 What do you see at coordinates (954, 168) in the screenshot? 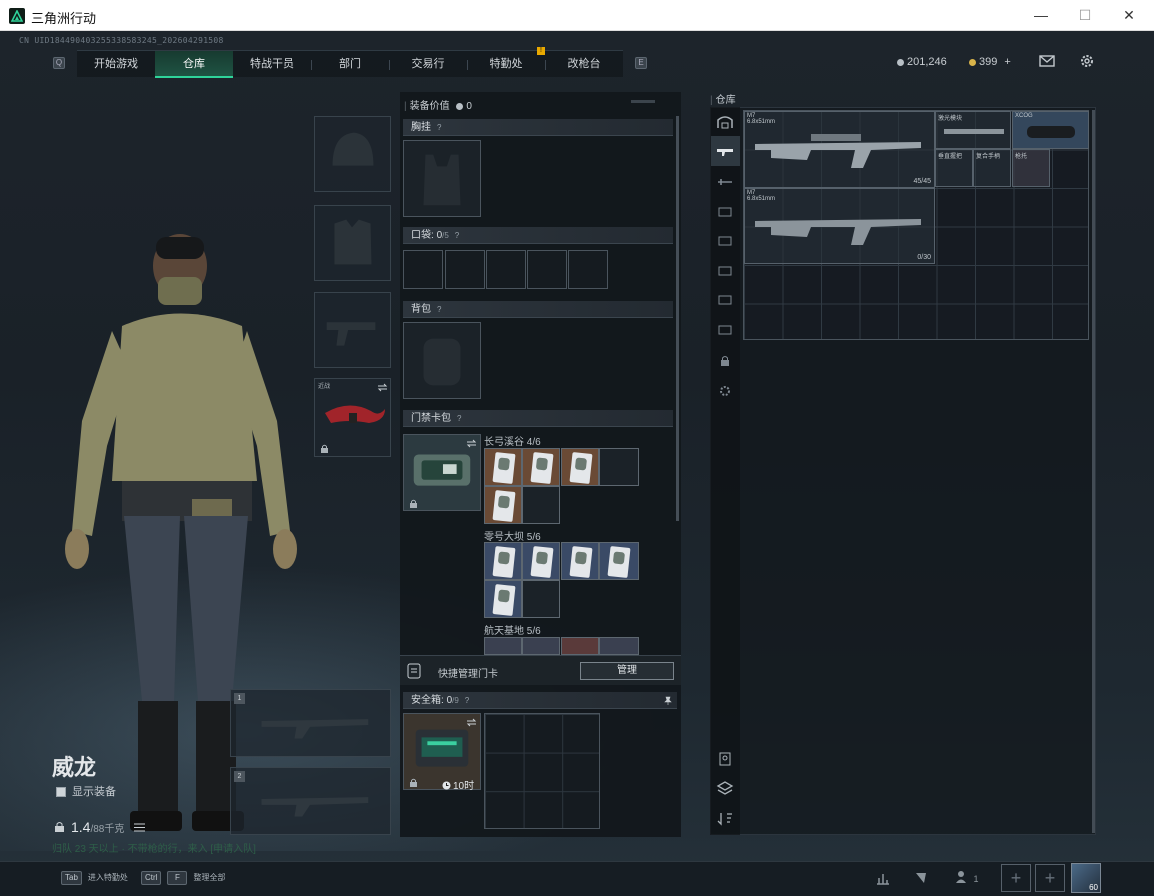
I see `warehouse-item-grip: 垂直握把` at bounding box center [954, 168].